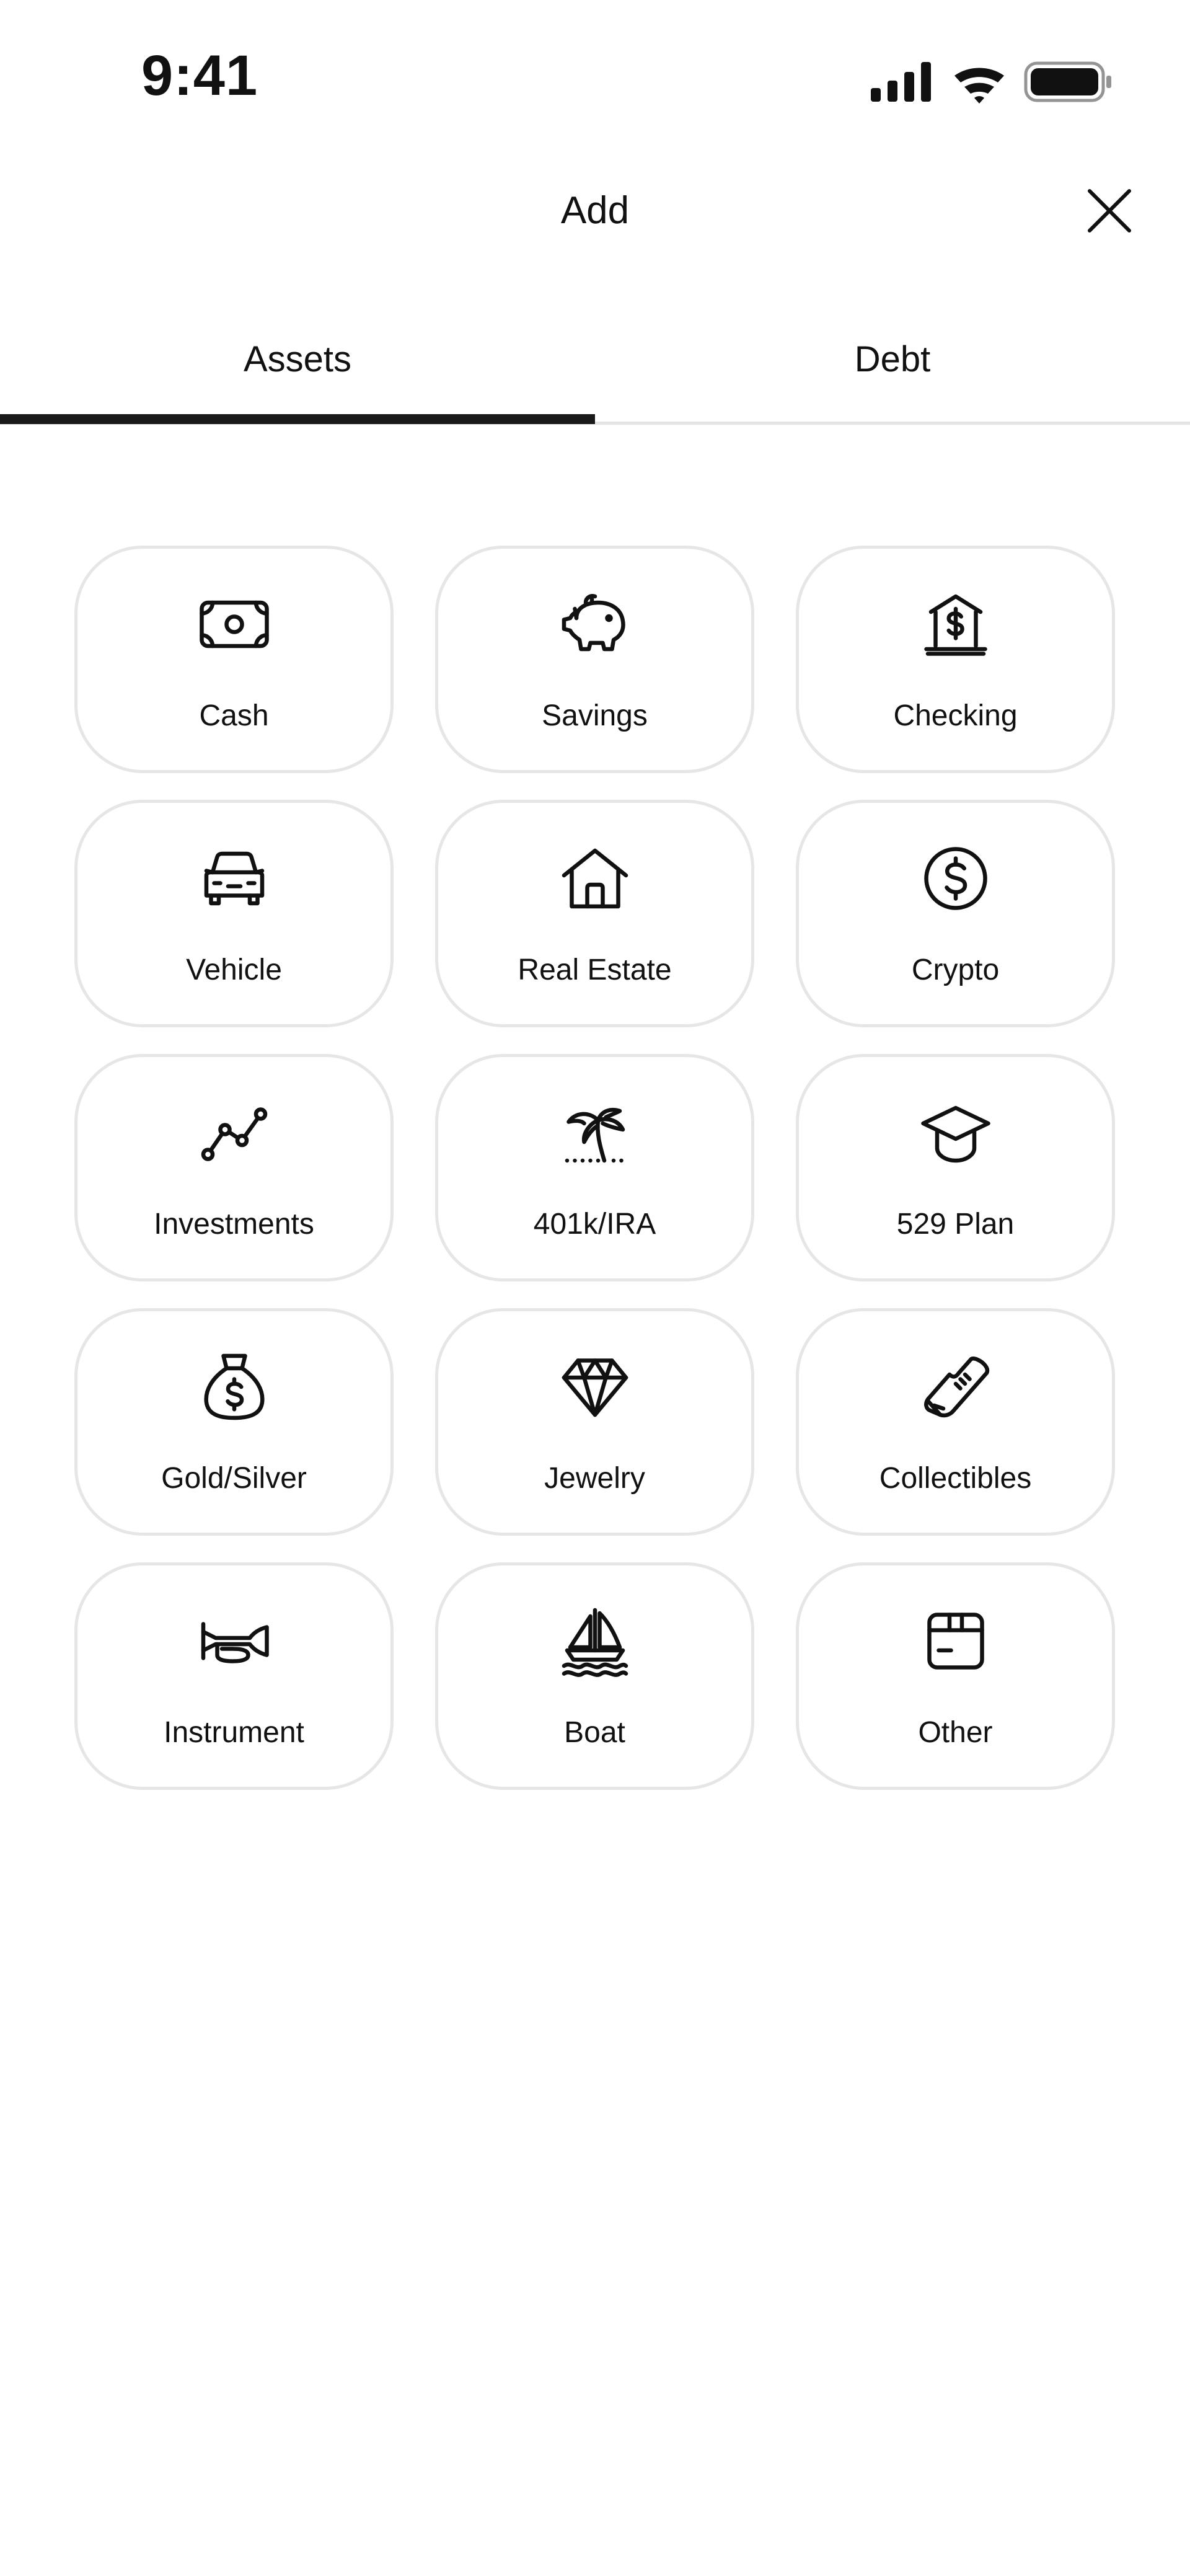  Describe the element at coordinates (1067, 81) in the screenshot. I see `battery-icon` at that location.